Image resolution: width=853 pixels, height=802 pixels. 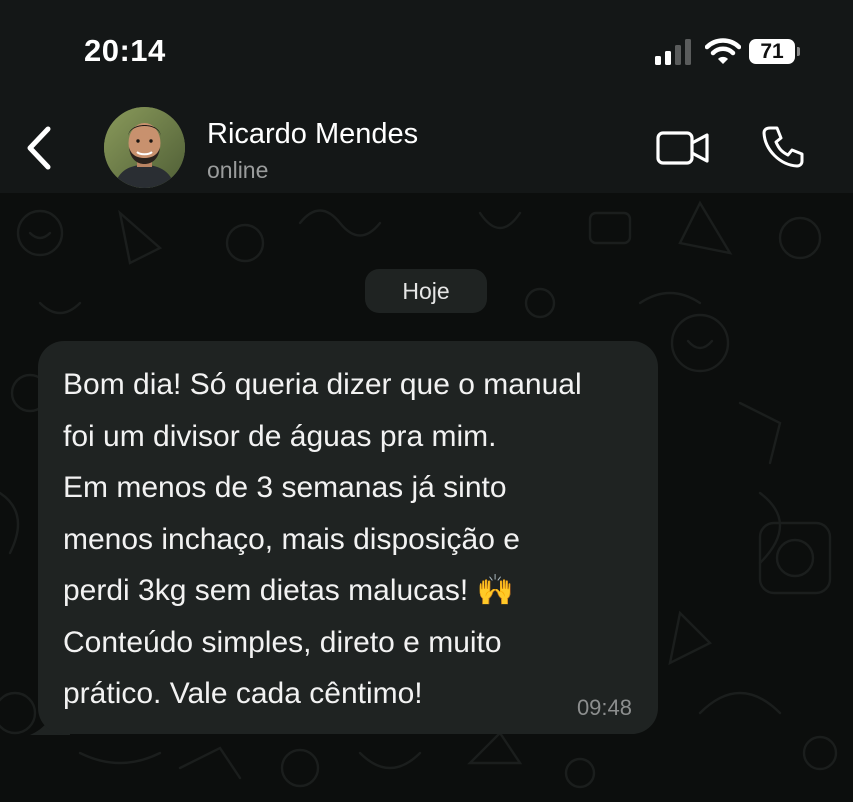 What do you see at coordinates (285, 487) in the screenshot?
I see `message-line: Em menos de 3 semanas já sinto` at bounding box center [285, 487].